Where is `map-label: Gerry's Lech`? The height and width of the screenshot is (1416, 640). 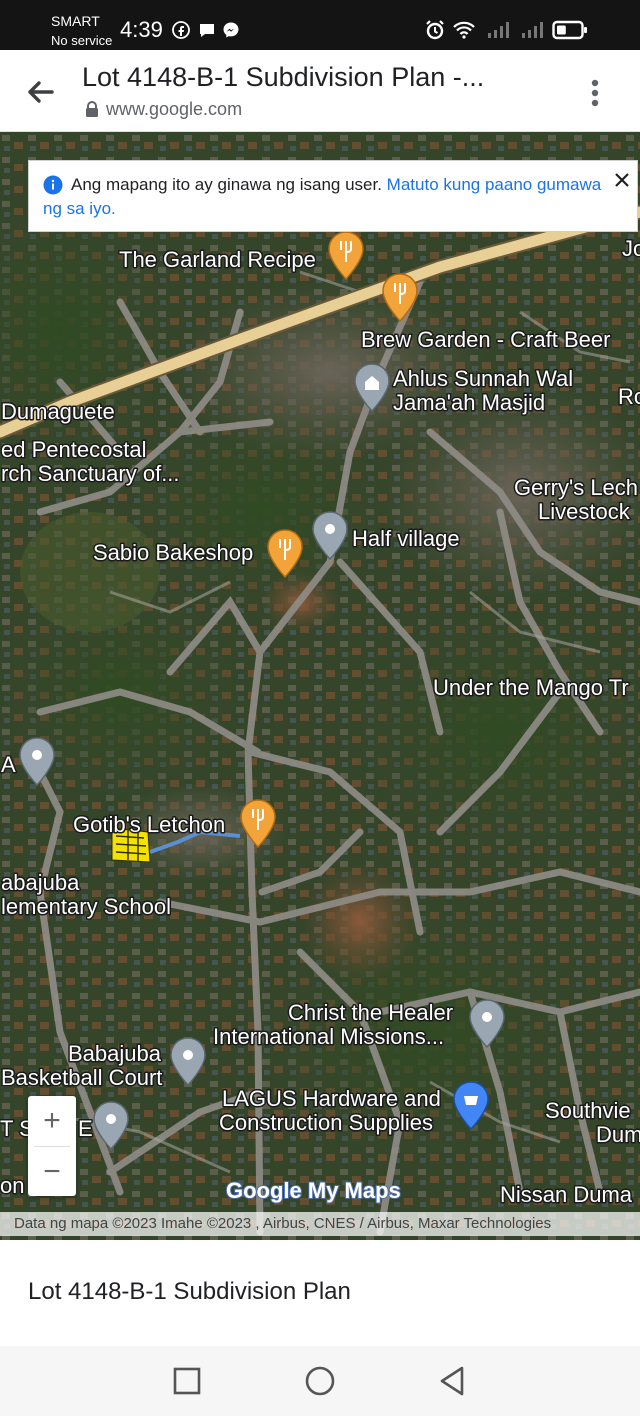
map-label: Gerry's Lech is located at coordinates (576, 487).